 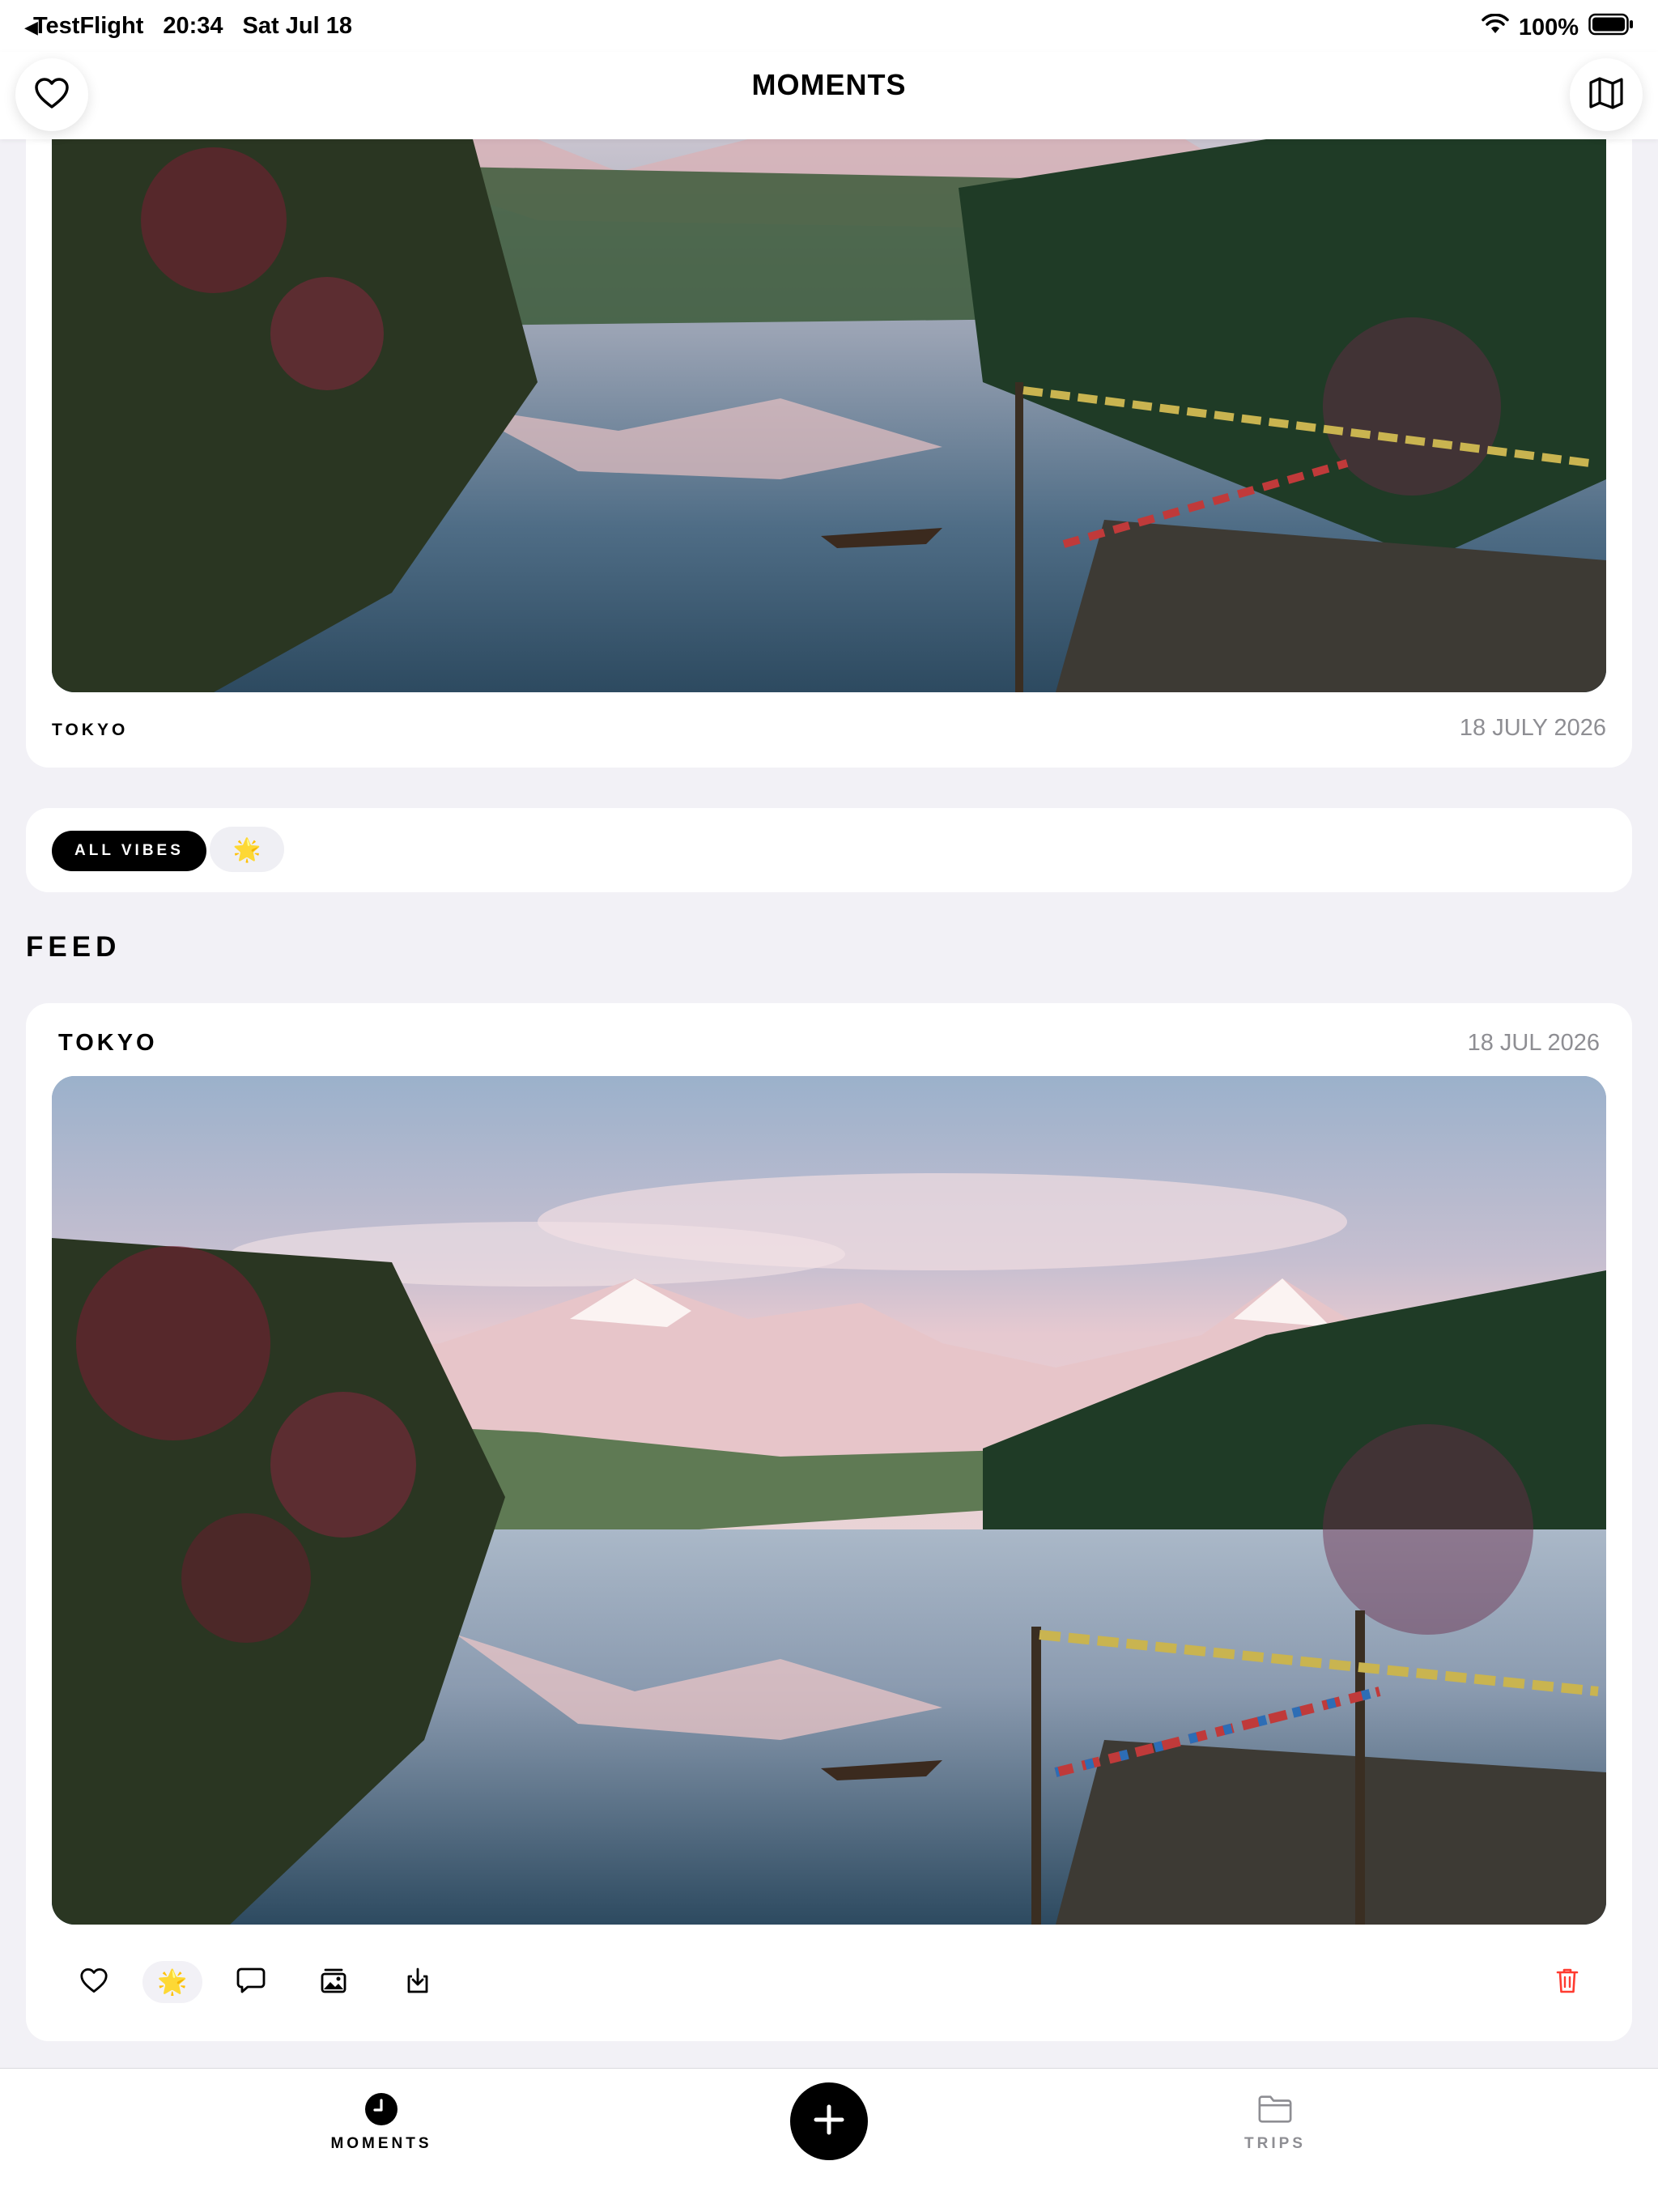 What do you see at coordinates (297, 26) in the screenshot?
I see `status-date: Sat Jul 18` at bounding box center [297, 26].